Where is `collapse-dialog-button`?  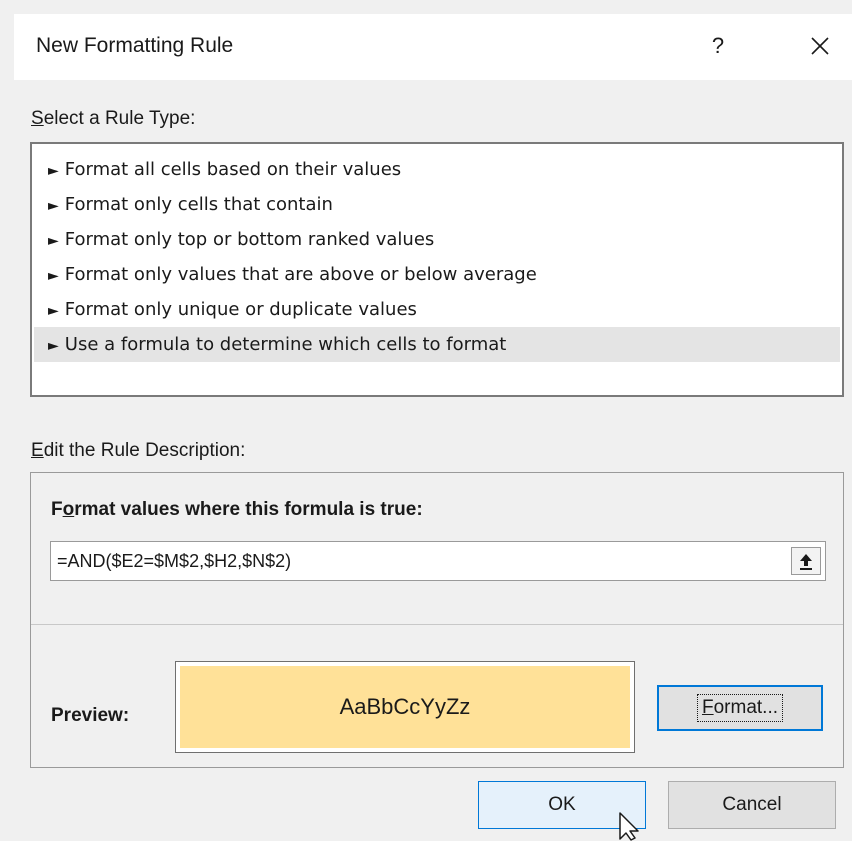 collapse-dialog-button is located at coordinates (806, 561).